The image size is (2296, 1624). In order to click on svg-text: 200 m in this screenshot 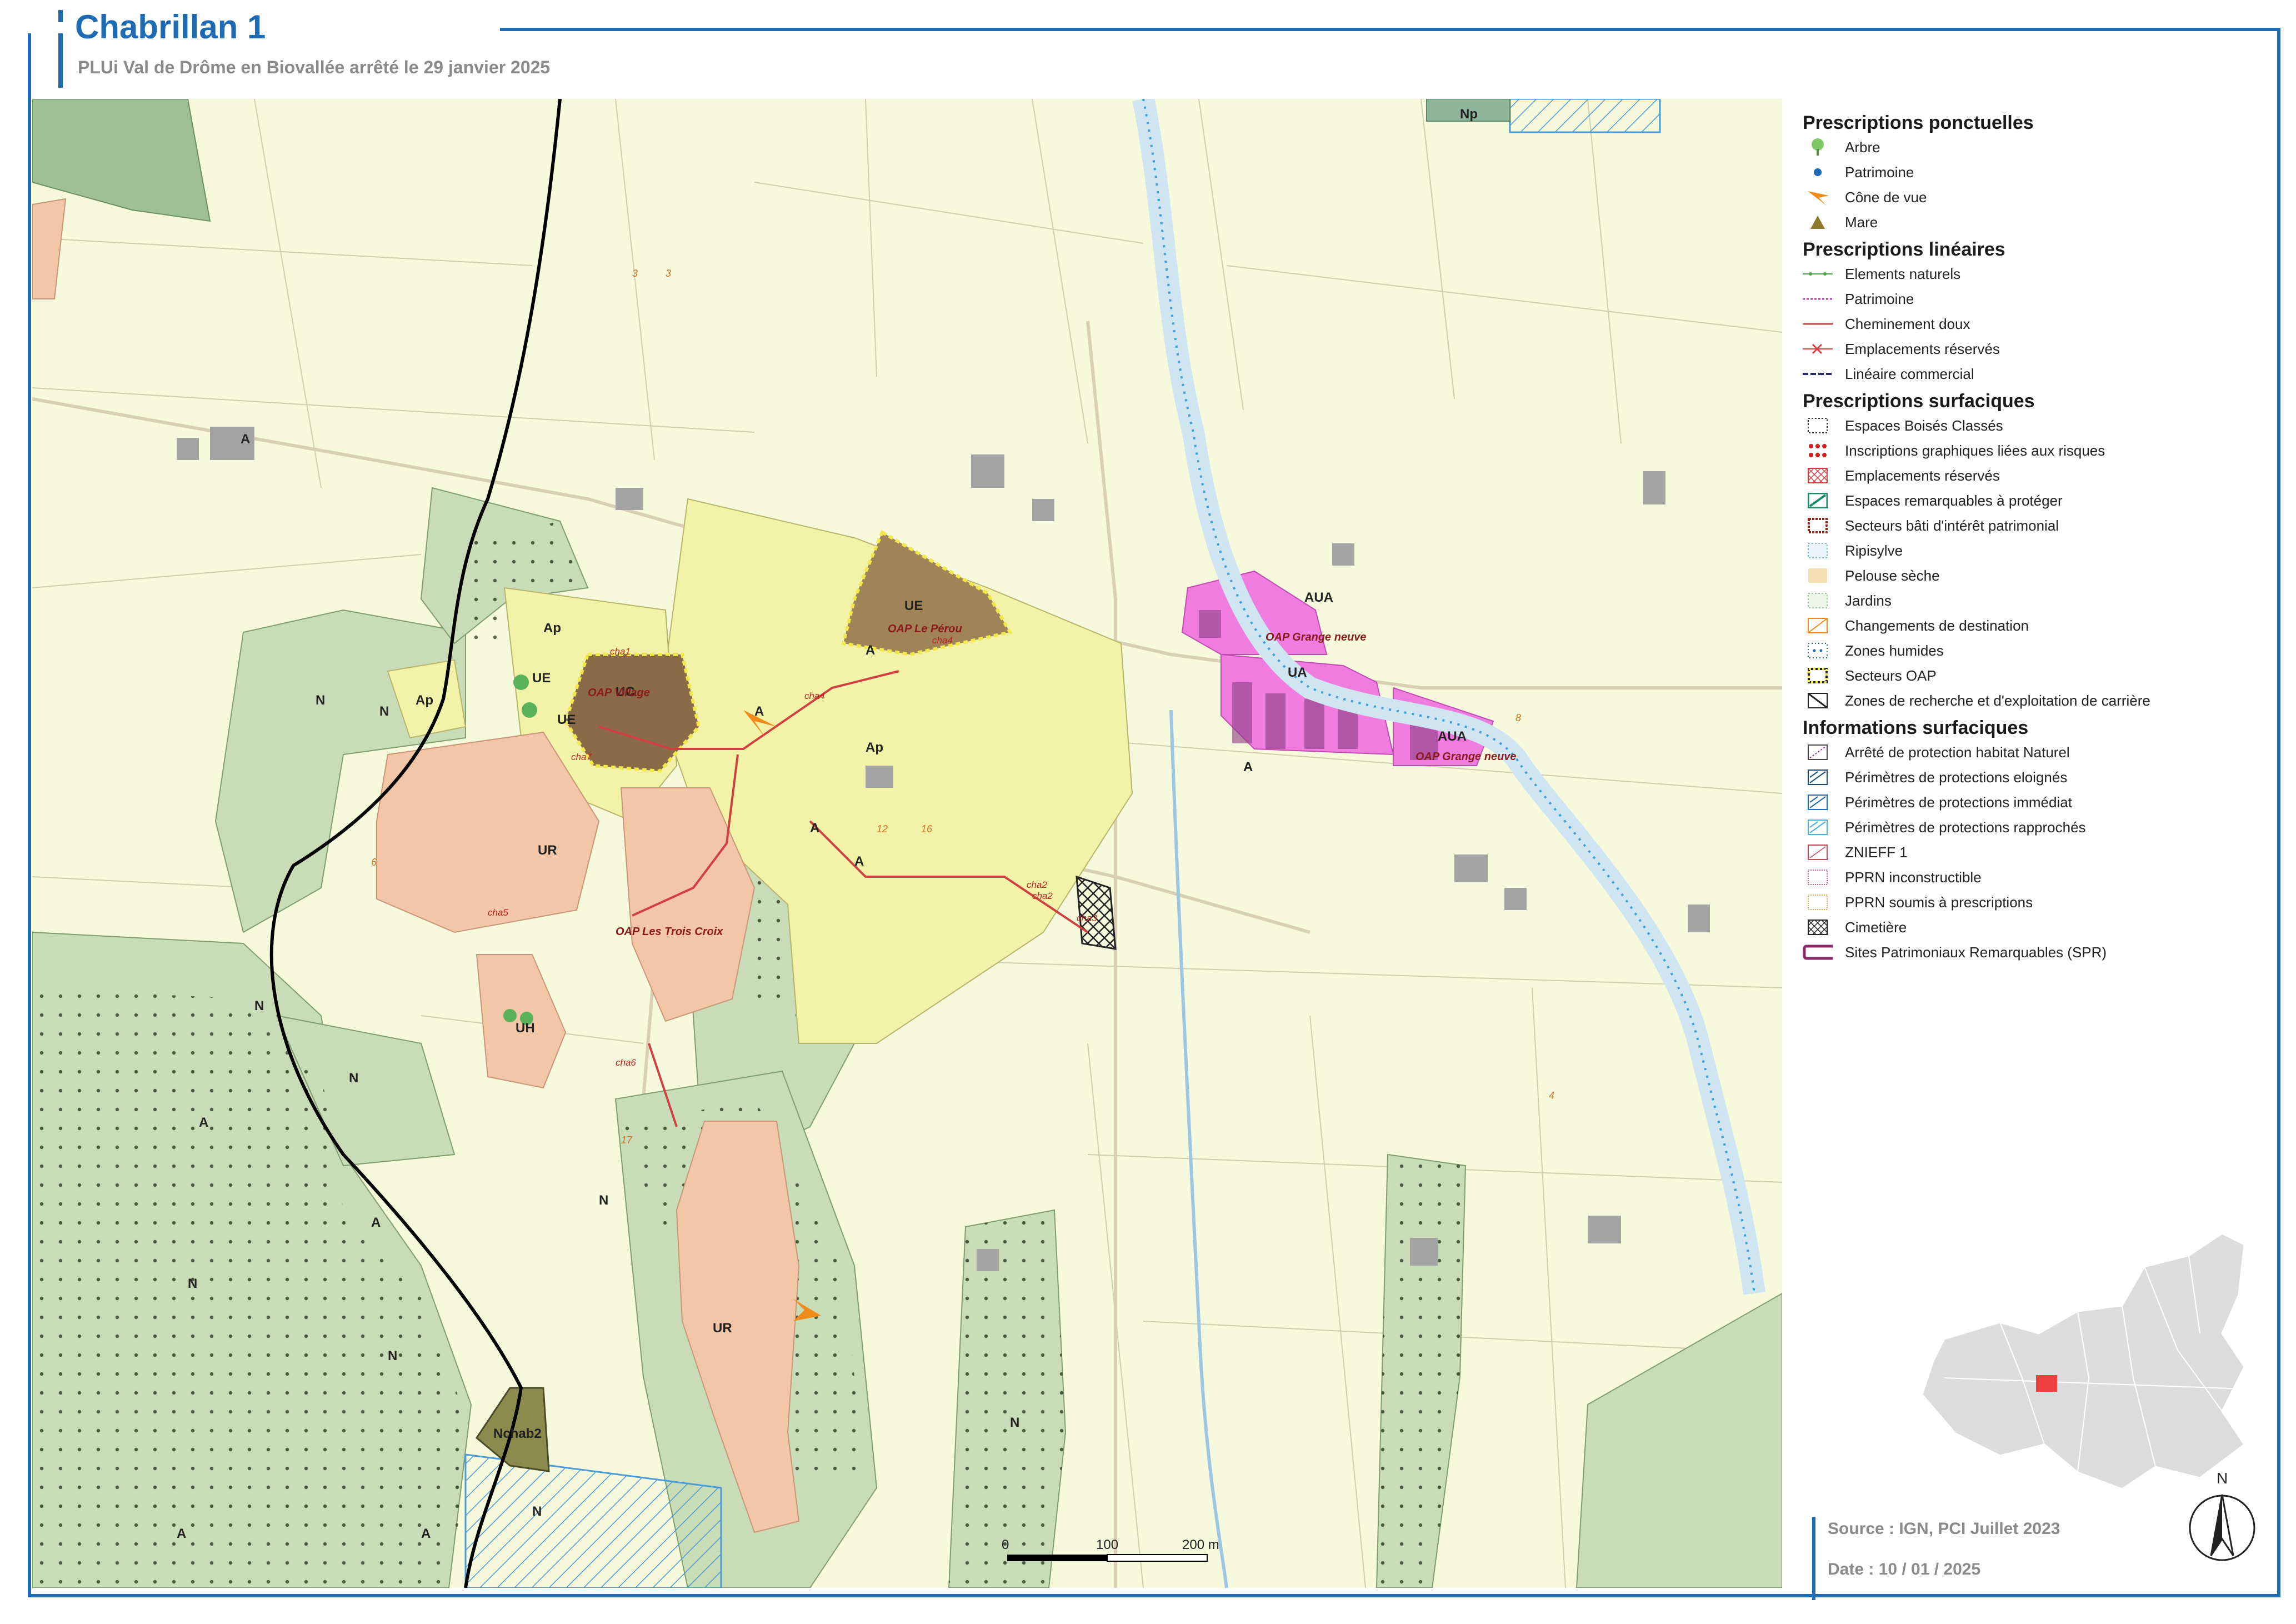, I will do `click(1200, 1544)`.